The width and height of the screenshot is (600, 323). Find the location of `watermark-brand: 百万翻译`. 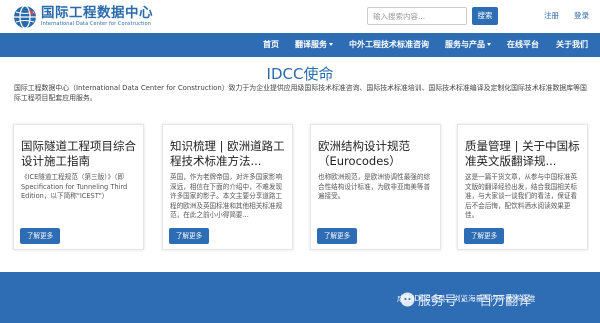

watermark-brand: 百万翻译 is located at coordinates (505, 301).